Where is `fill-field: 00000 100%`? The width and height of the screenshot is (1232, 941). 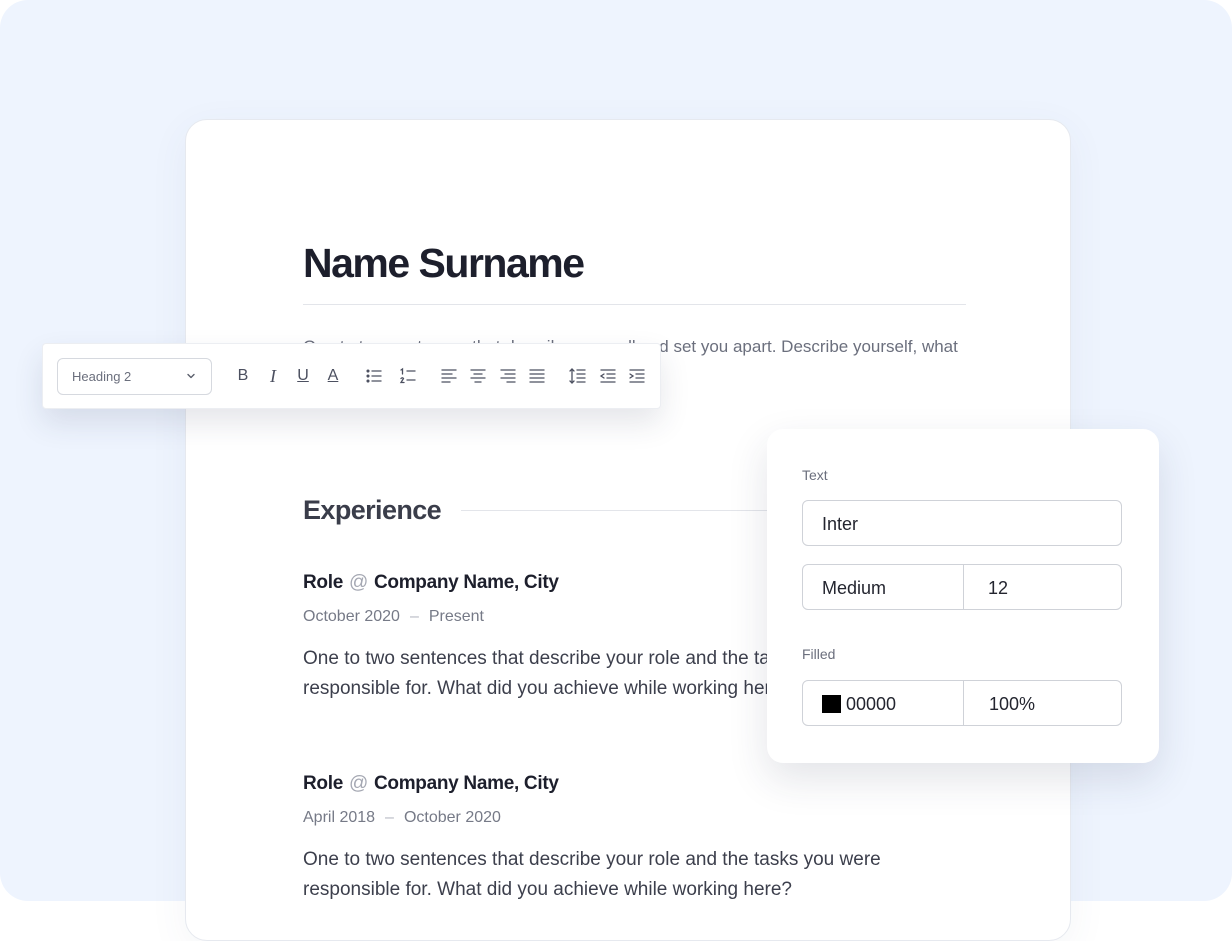 fill-field: 00000 100% is located at coordinates (962, 703).